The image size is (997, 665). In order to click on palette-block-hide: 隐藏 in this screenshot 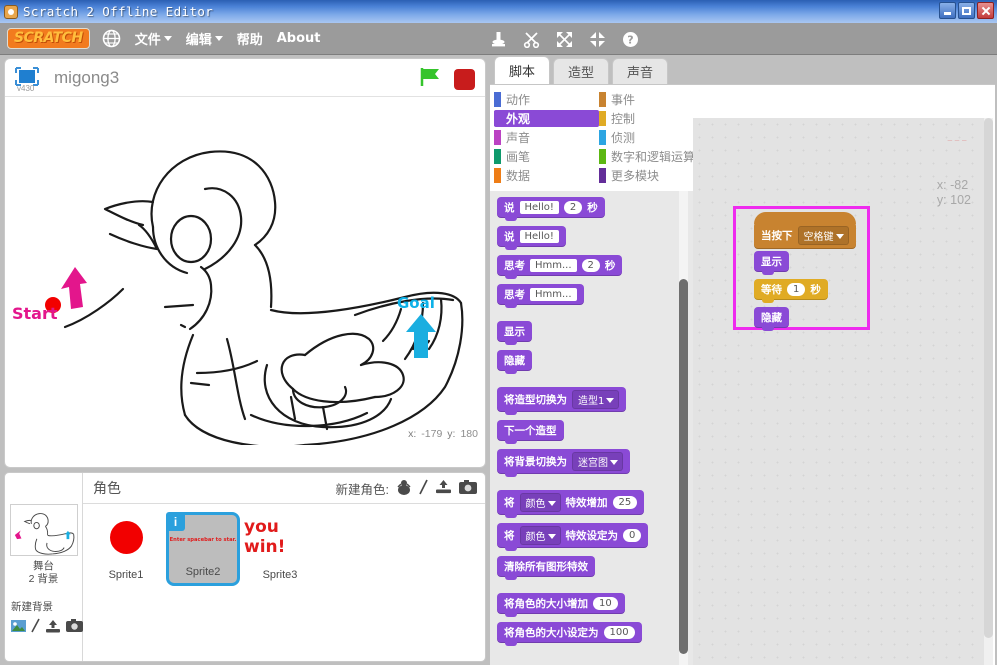, I will do `click(514, 362)`.